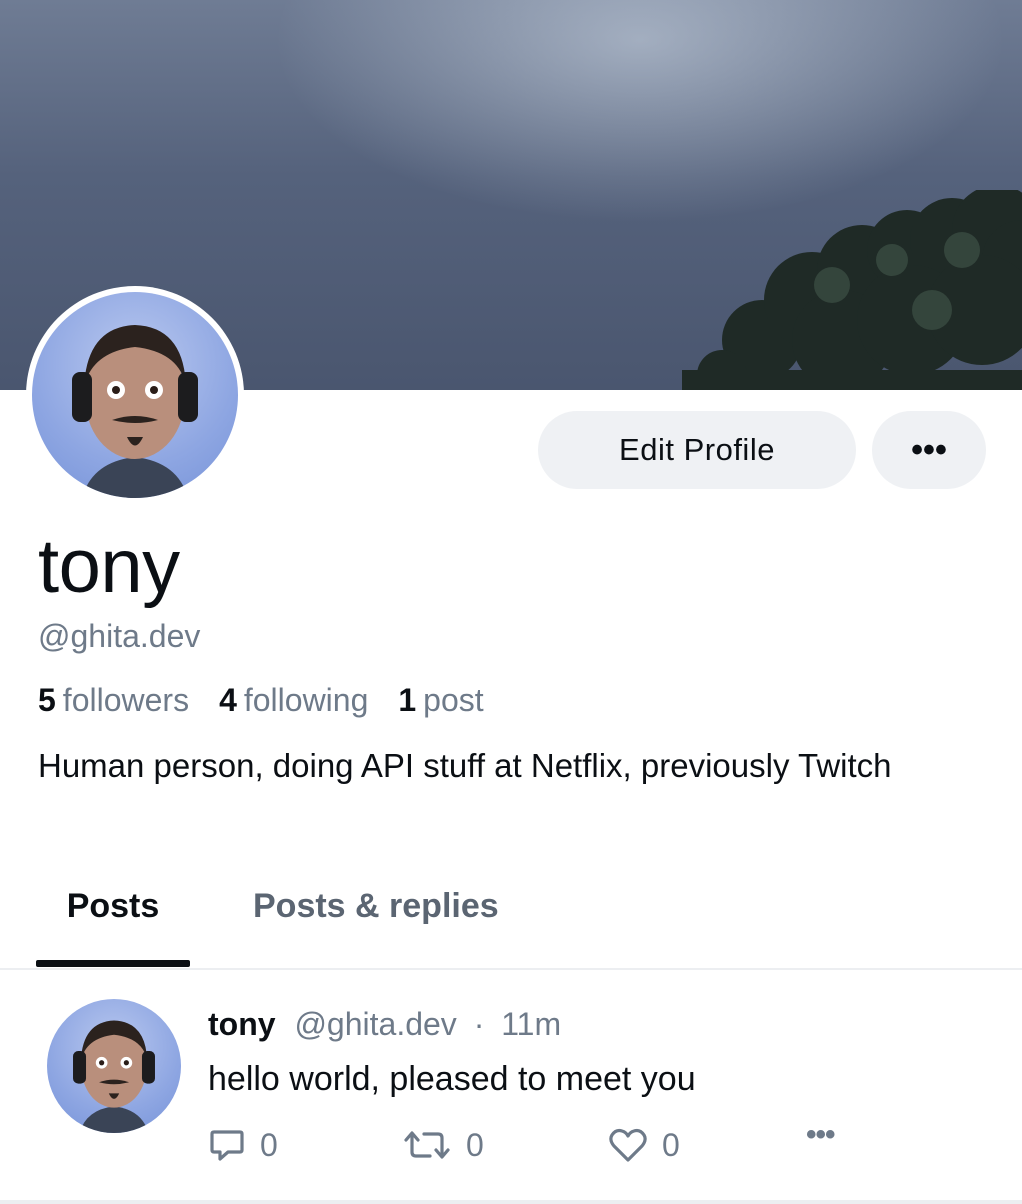 This screenshot has height=1204, width=1022. Describe the element at coordinates (228, 700) in the screenshot. I see `following-count: 4` at that location.